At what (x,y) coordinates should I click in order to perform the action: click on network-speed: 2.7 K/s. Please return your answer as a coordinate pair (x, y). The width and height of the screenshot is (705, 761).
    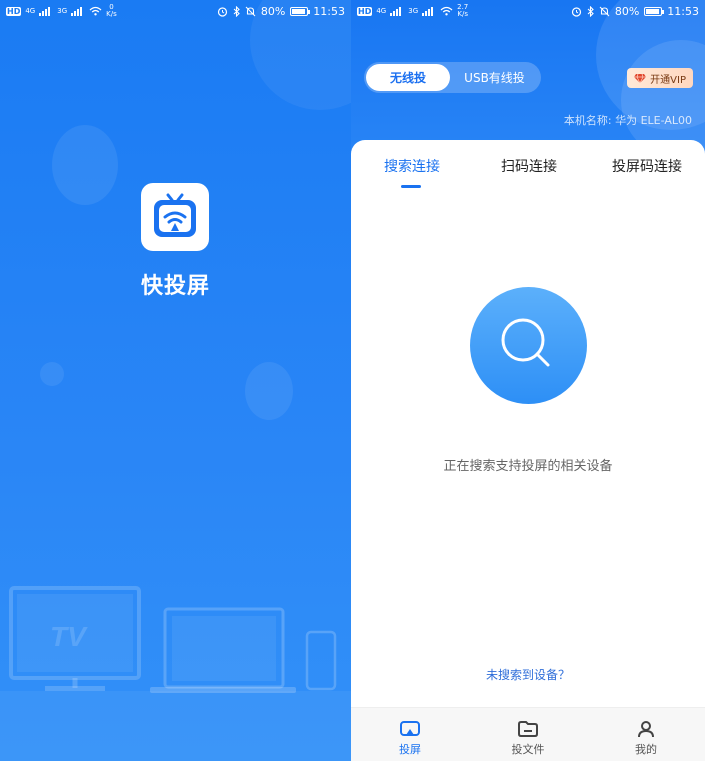
    Looking at the image, I should click on (462, 11).